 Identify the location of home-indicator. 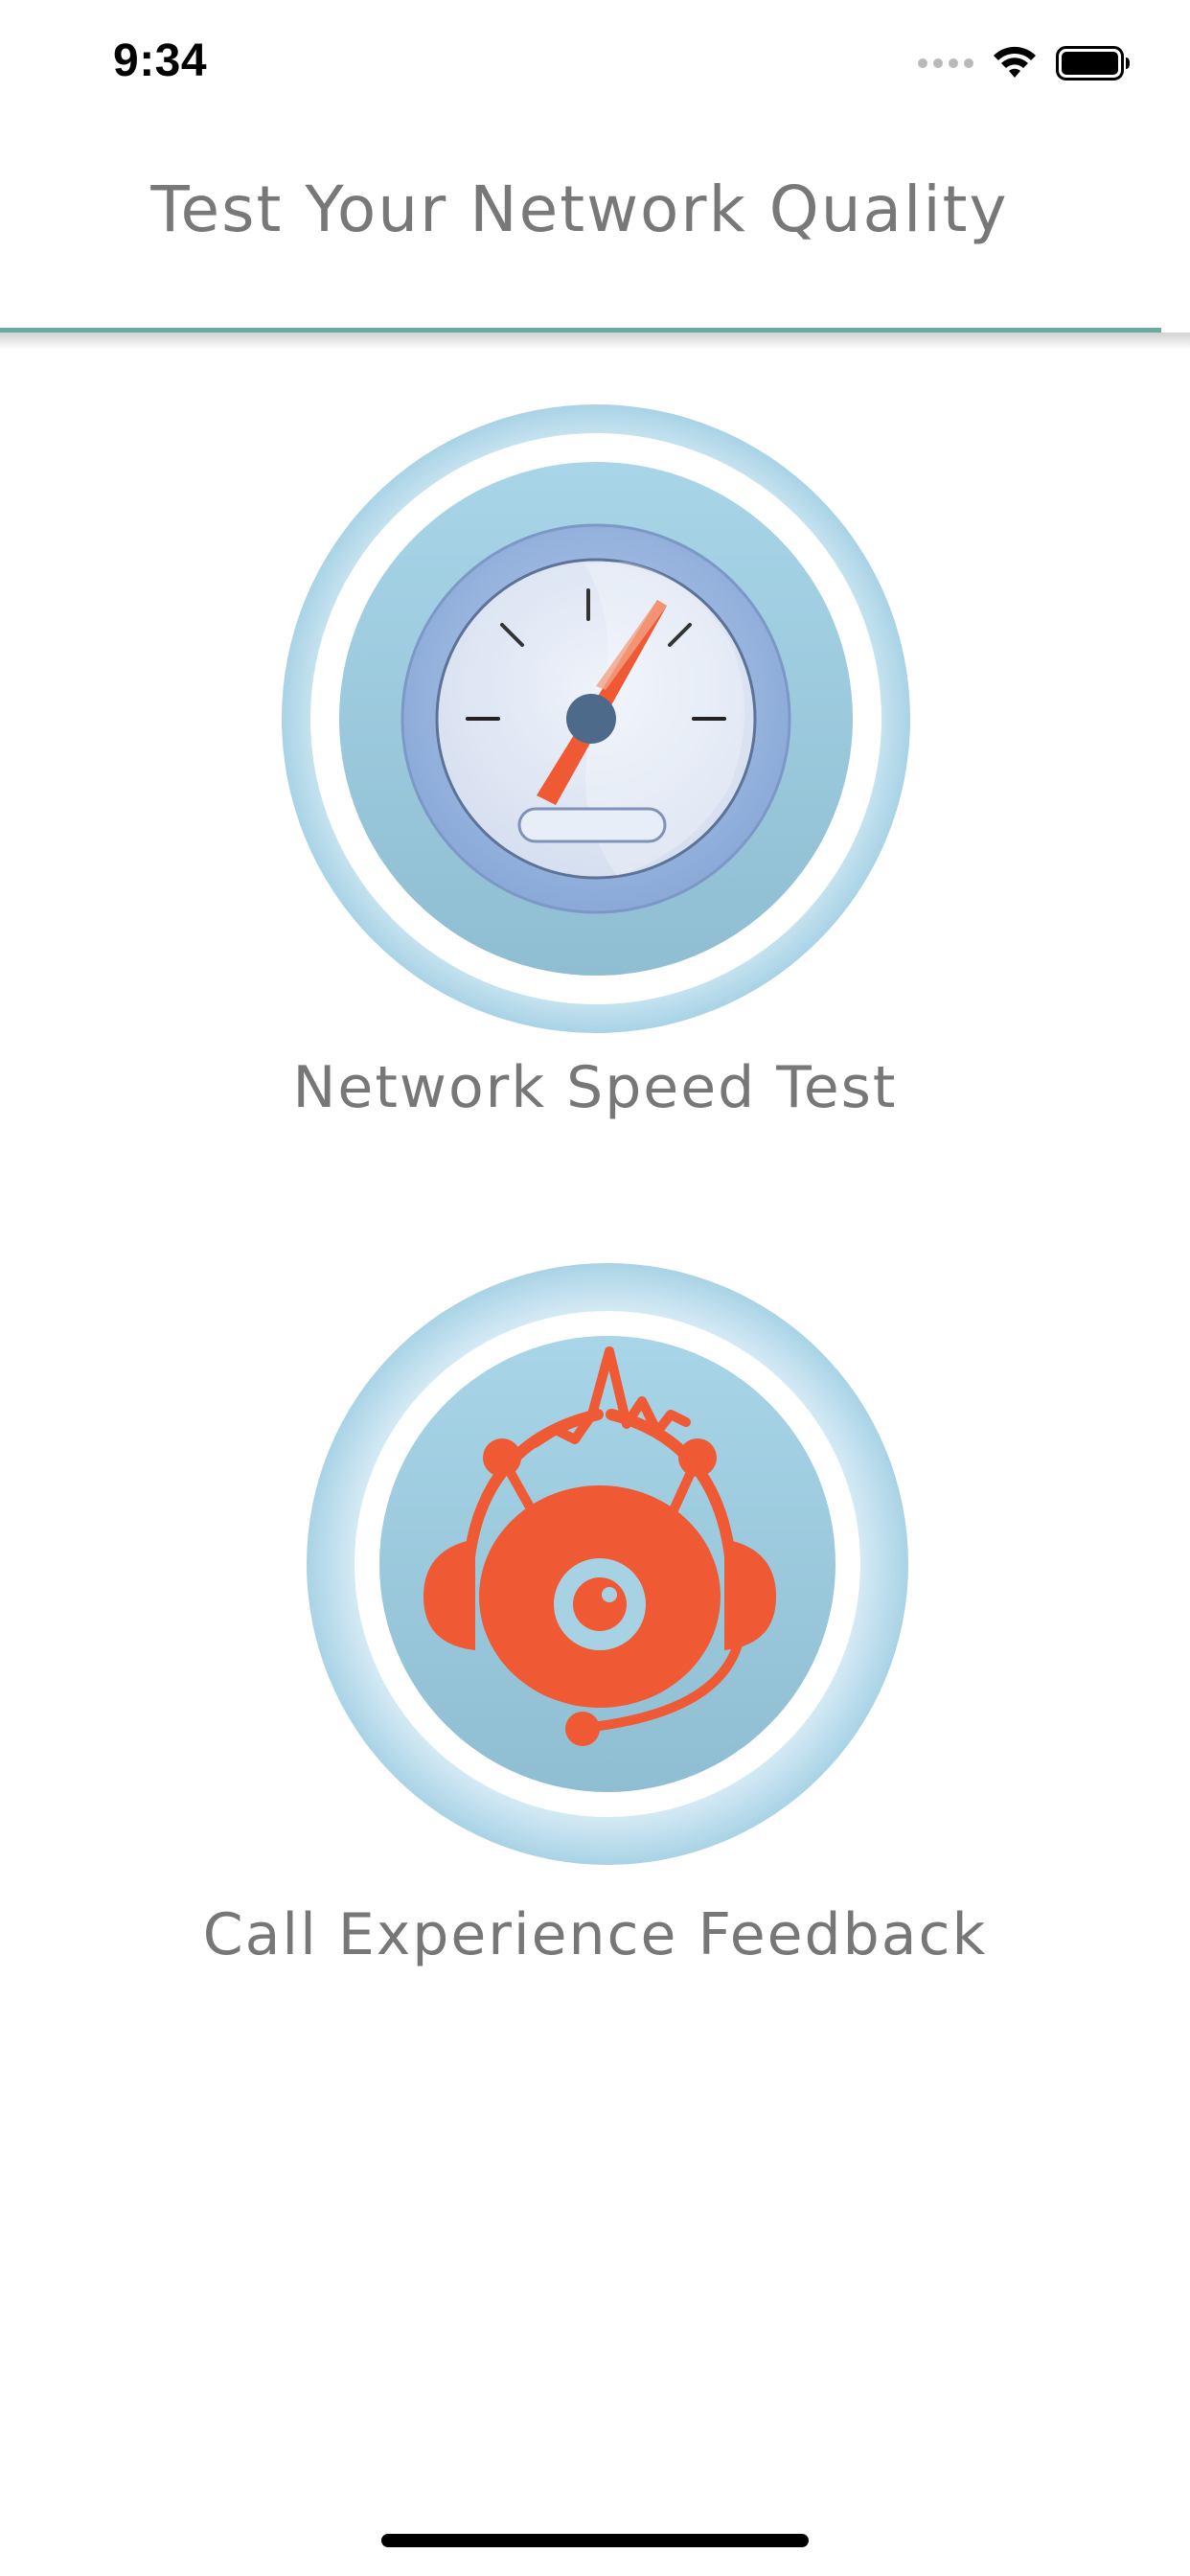
(595, 2540).